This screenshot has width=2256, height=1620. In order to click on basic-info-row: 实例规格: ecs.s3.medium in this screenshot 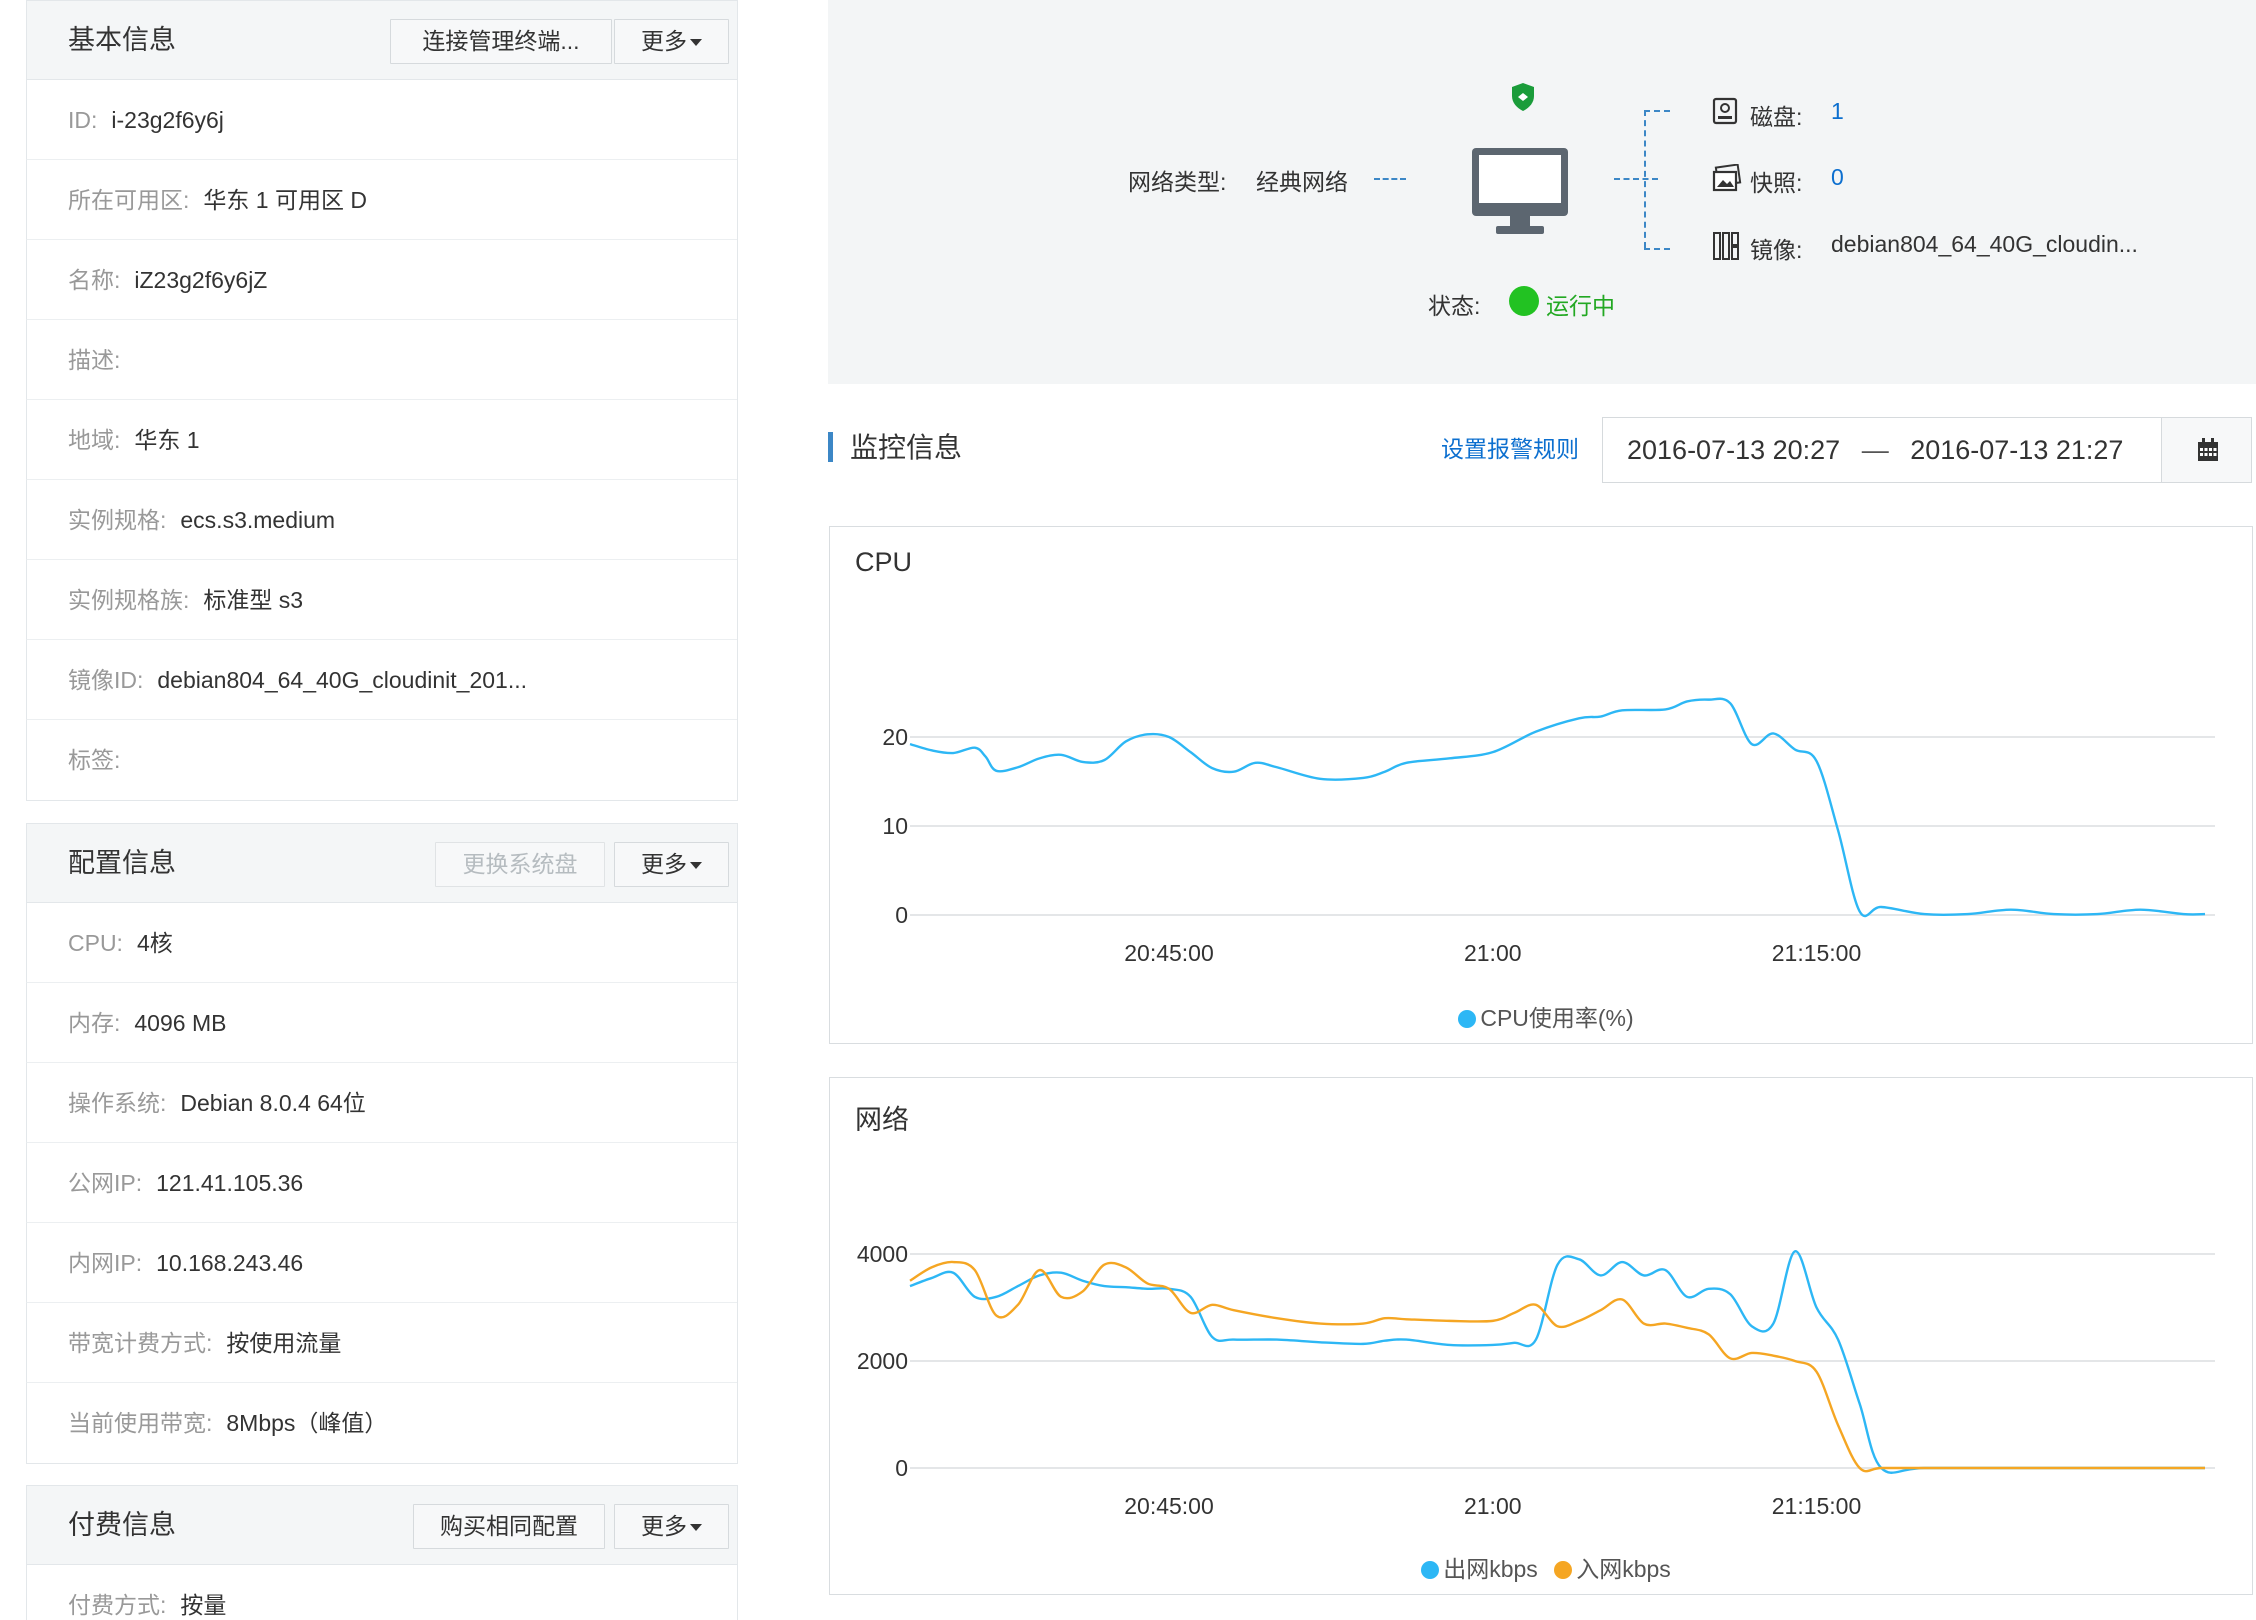, I will do `click(381, 520)`.